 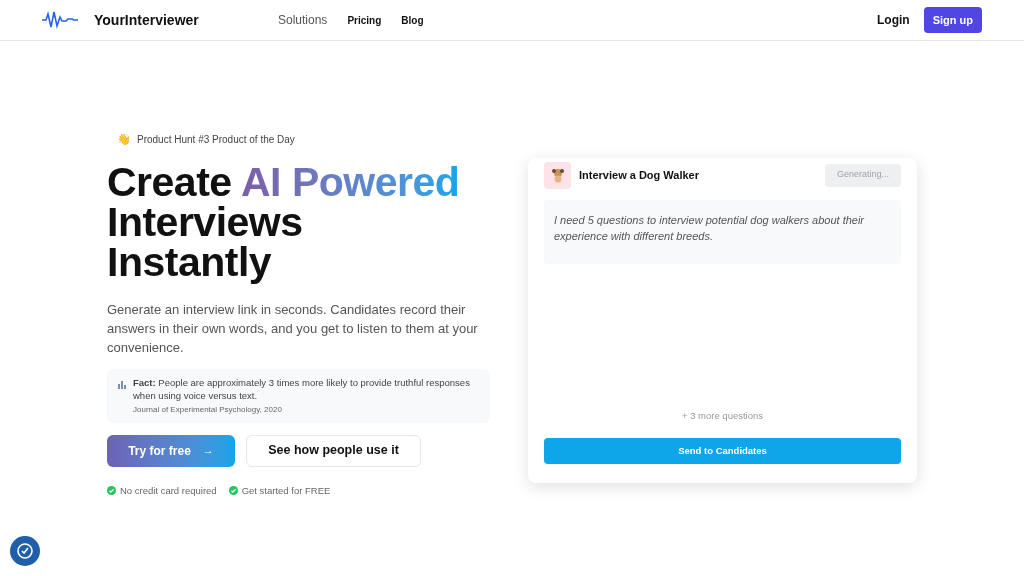 I want to click on waveform-logo-icon, so click(x=61, y=20).